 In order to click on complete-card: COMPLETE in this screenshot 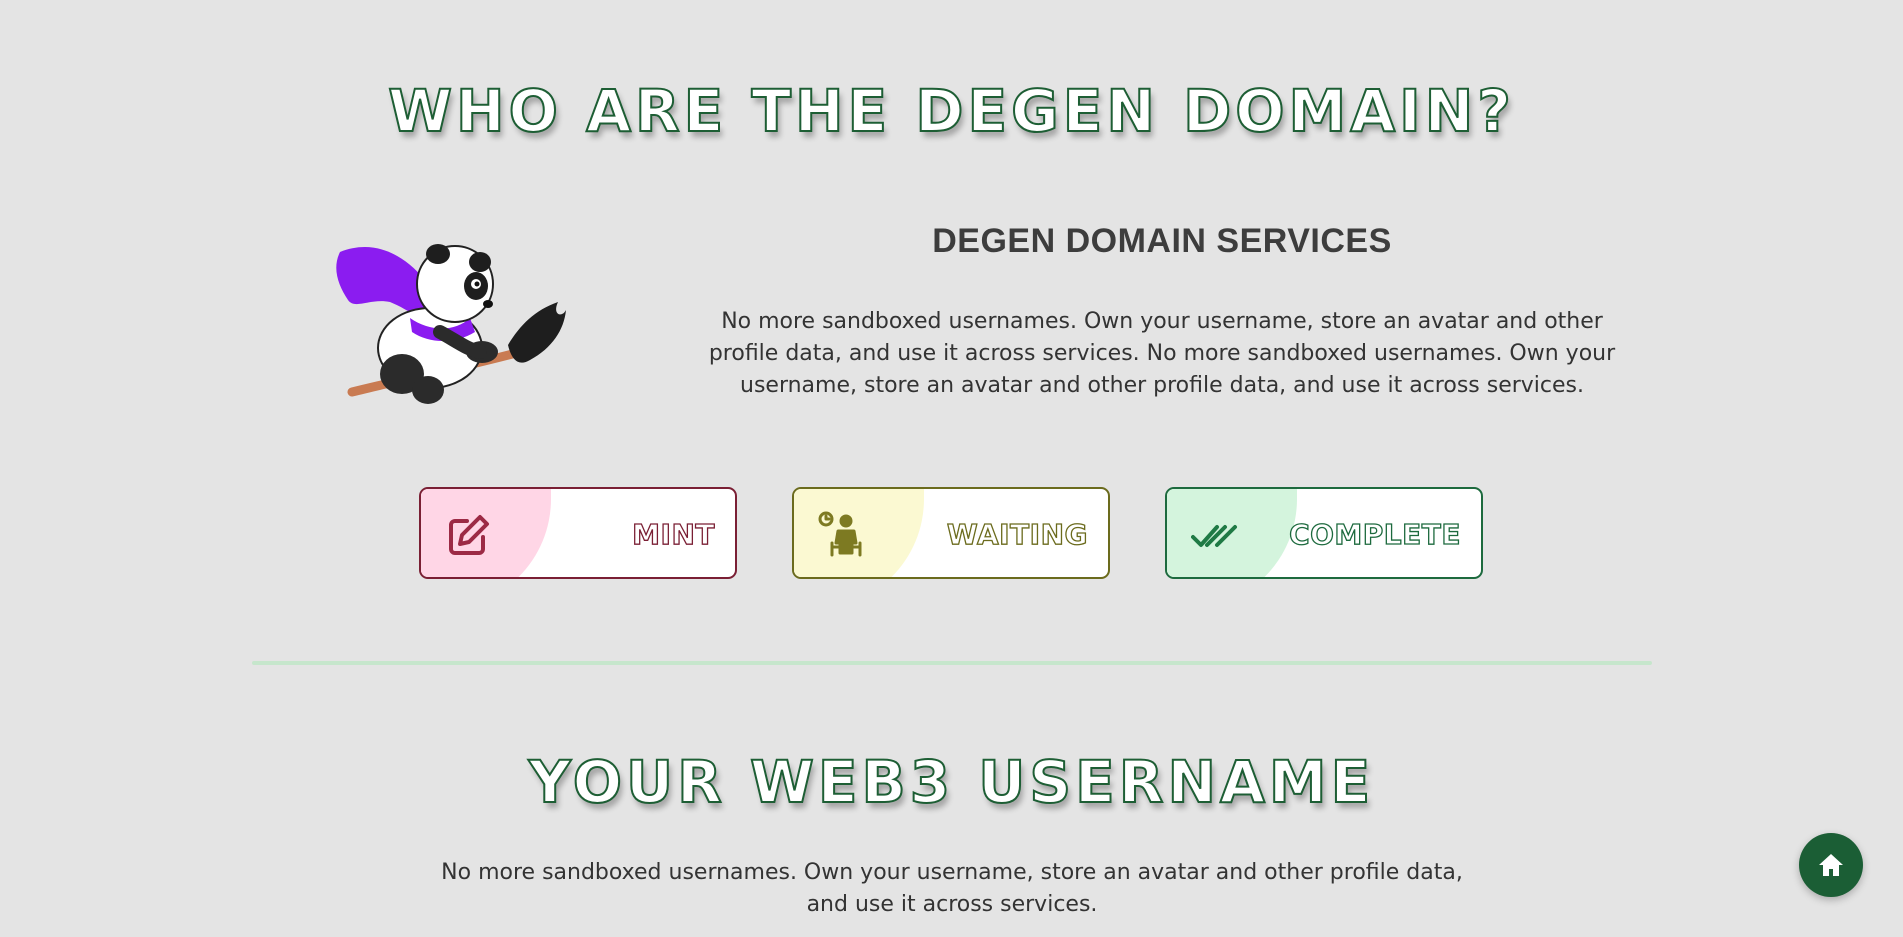, I will do `click(1324, 533)`.